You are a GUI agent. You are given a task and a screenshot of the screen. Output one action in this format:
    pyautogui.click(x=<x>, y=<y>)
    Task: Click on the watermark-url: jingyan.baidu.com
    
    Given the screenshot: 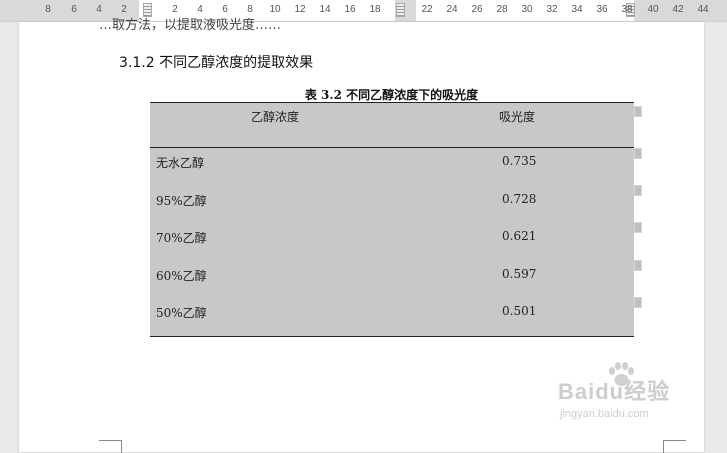 What is the action you would take?
    pyautogui.click(x=604, y=414)
    